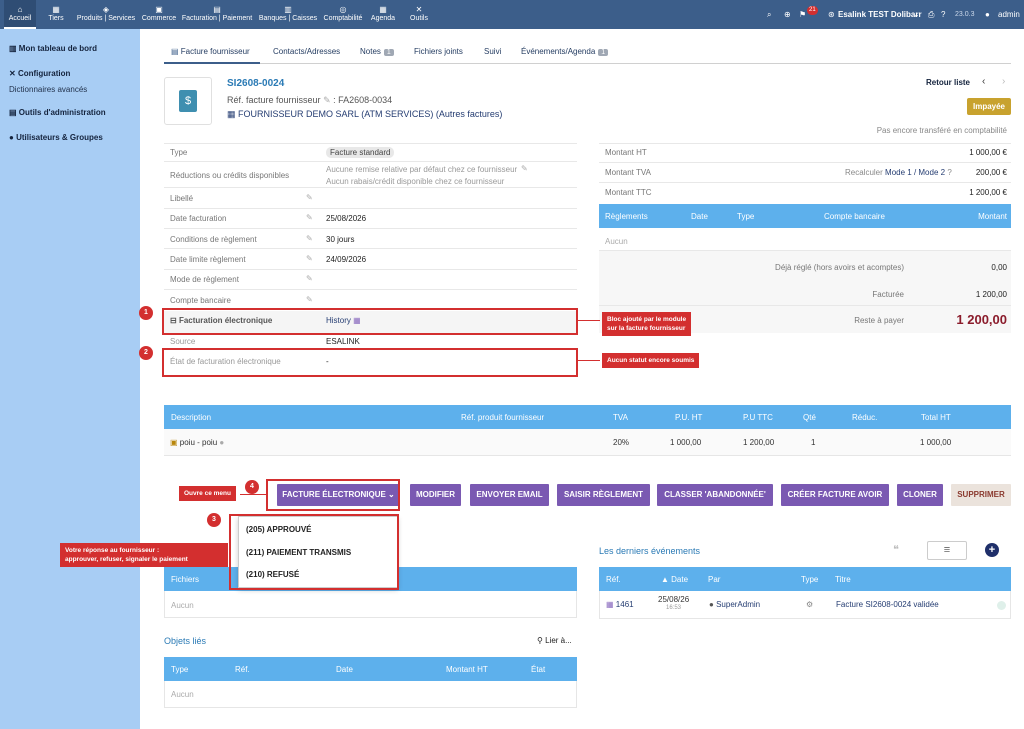 Image resolution: width=1024 pixels, height=729 pixels. Describe the element at coordinates (377, 51) in the screenshot. I see `tab-notes: Notes 1` at that location.